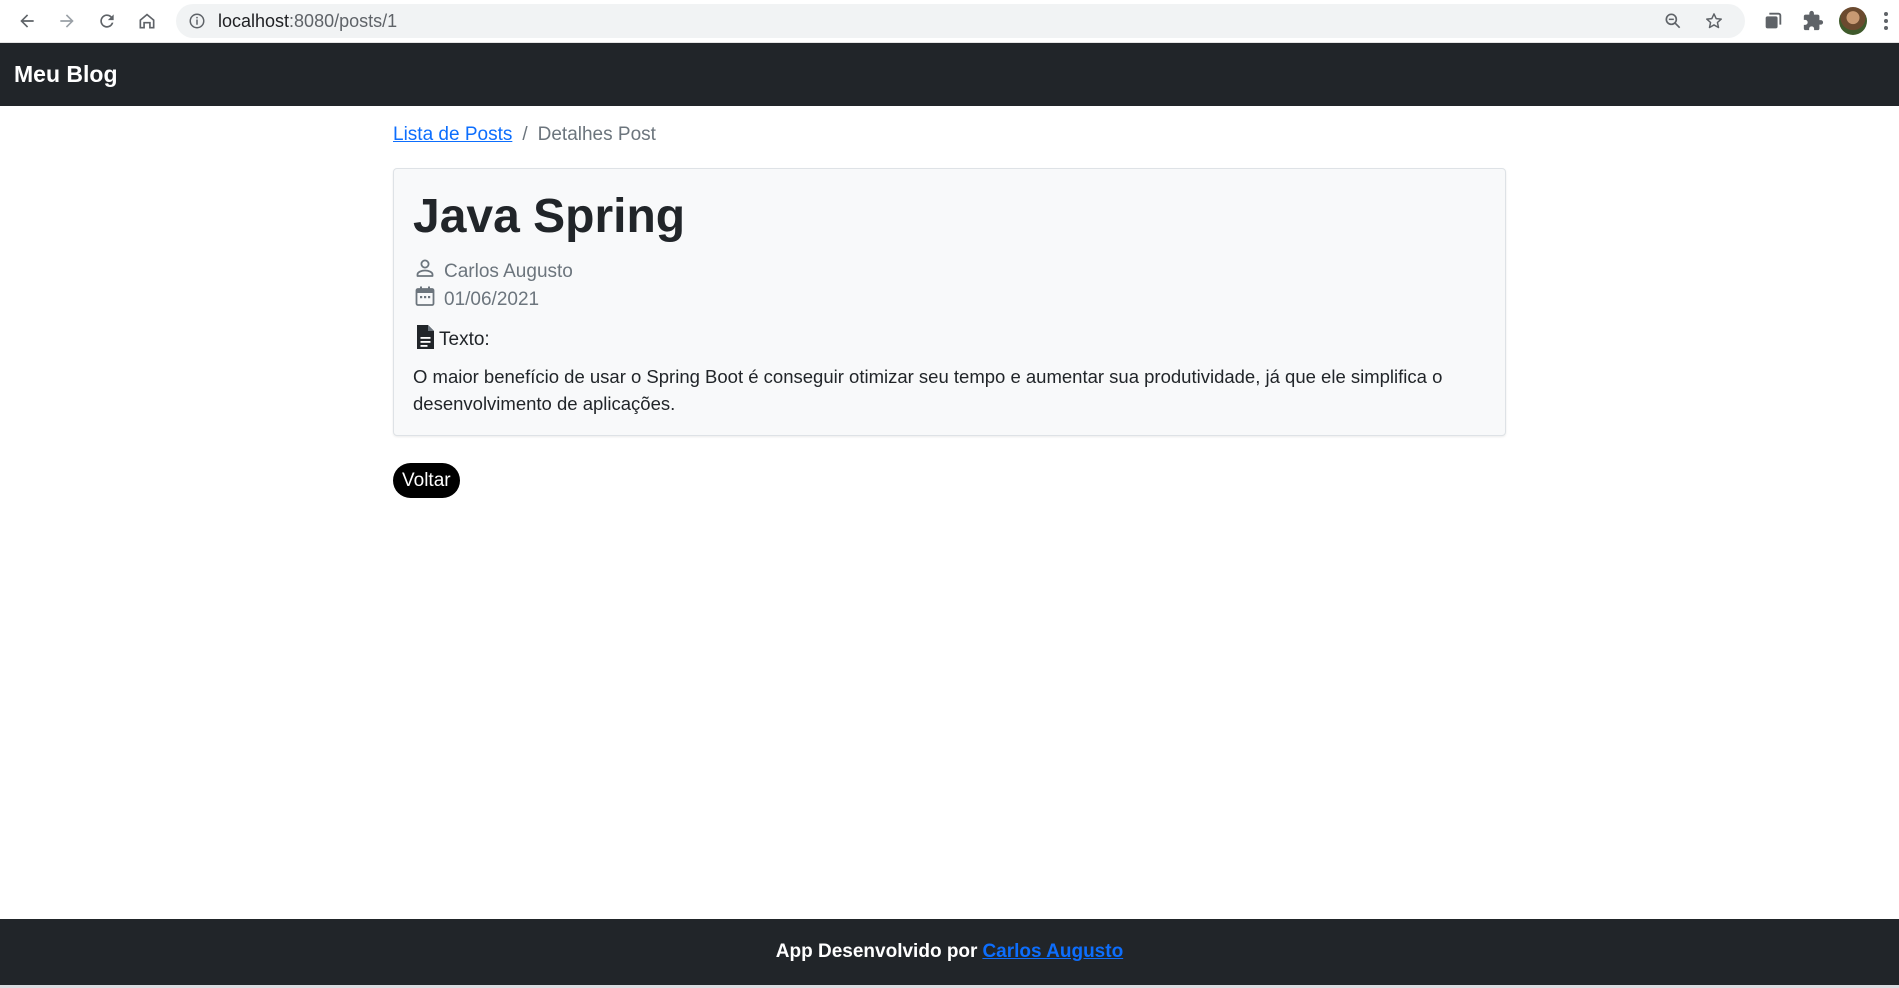  I want to click on post-text-label: Texto:, so click(464, 339).